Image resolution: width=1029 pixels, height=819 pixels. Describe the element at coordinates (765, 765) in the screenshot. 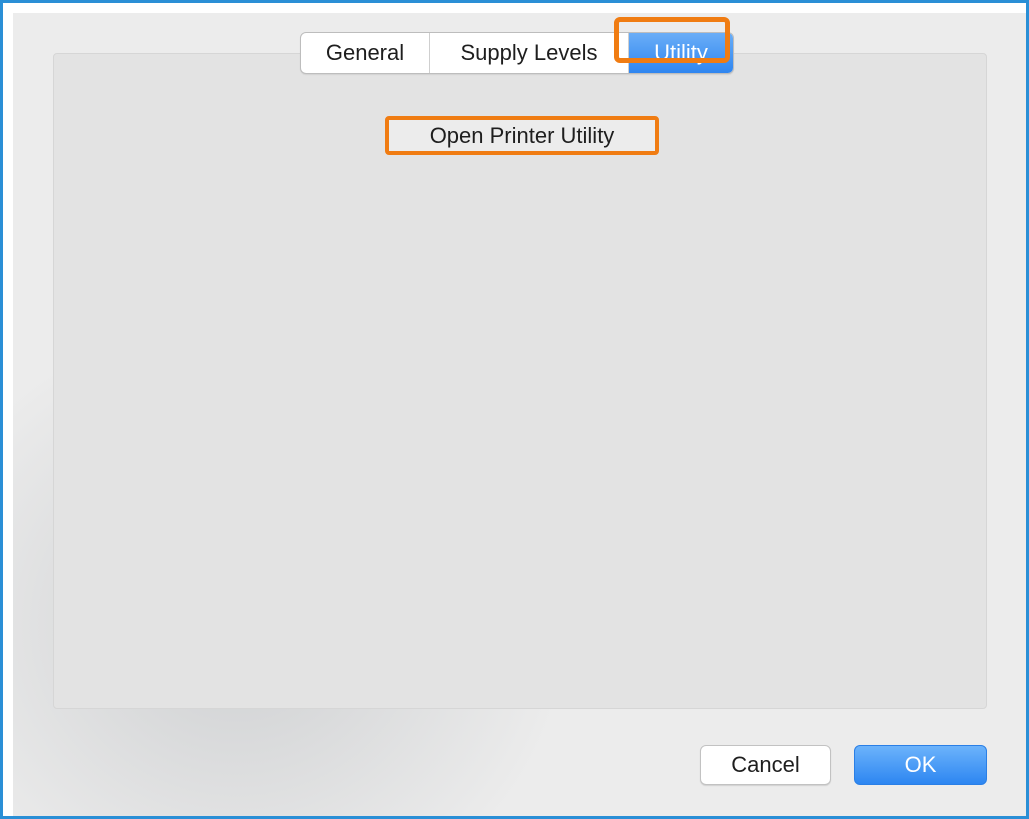

I see `cancel-button: Cancel` at that location.